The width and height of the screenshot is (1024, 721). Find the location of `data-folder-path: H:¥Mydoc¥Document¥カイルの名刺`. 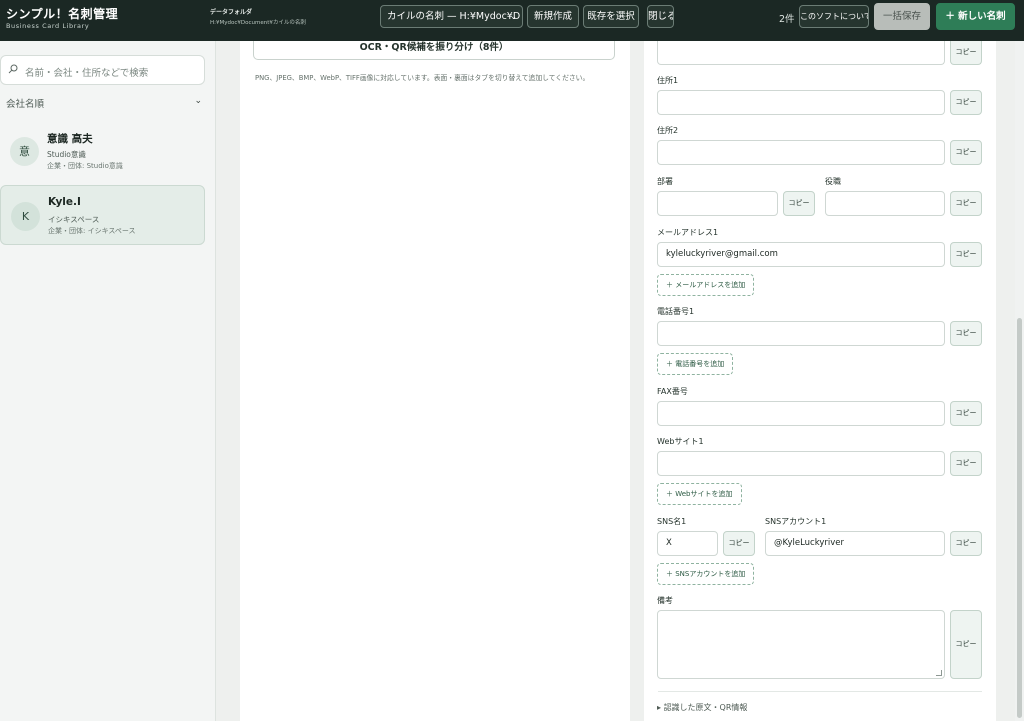

data-folder-path: H:¥Mydoc¥Document¥カイルの名刺 is located at coordinates (258, 23).